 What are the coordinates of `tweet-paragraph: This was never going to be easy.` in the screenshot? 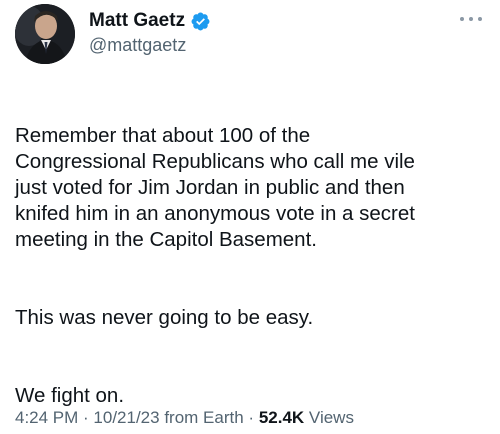 It's located at (164, 317).